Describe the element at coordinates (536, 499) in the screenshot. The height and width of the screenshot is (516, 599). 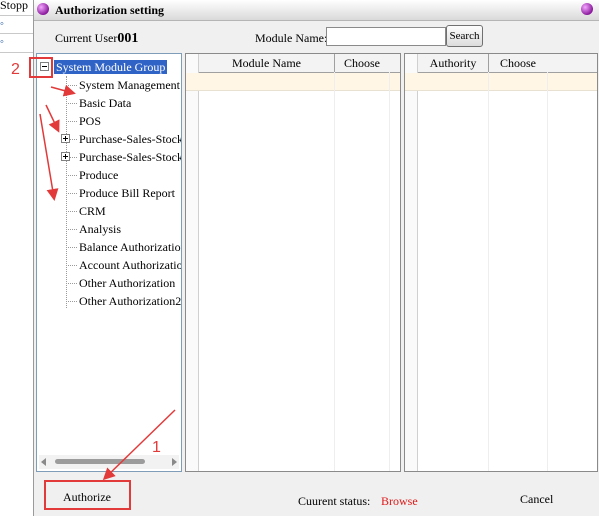
I see `cancel-button: Cancel` at that location.